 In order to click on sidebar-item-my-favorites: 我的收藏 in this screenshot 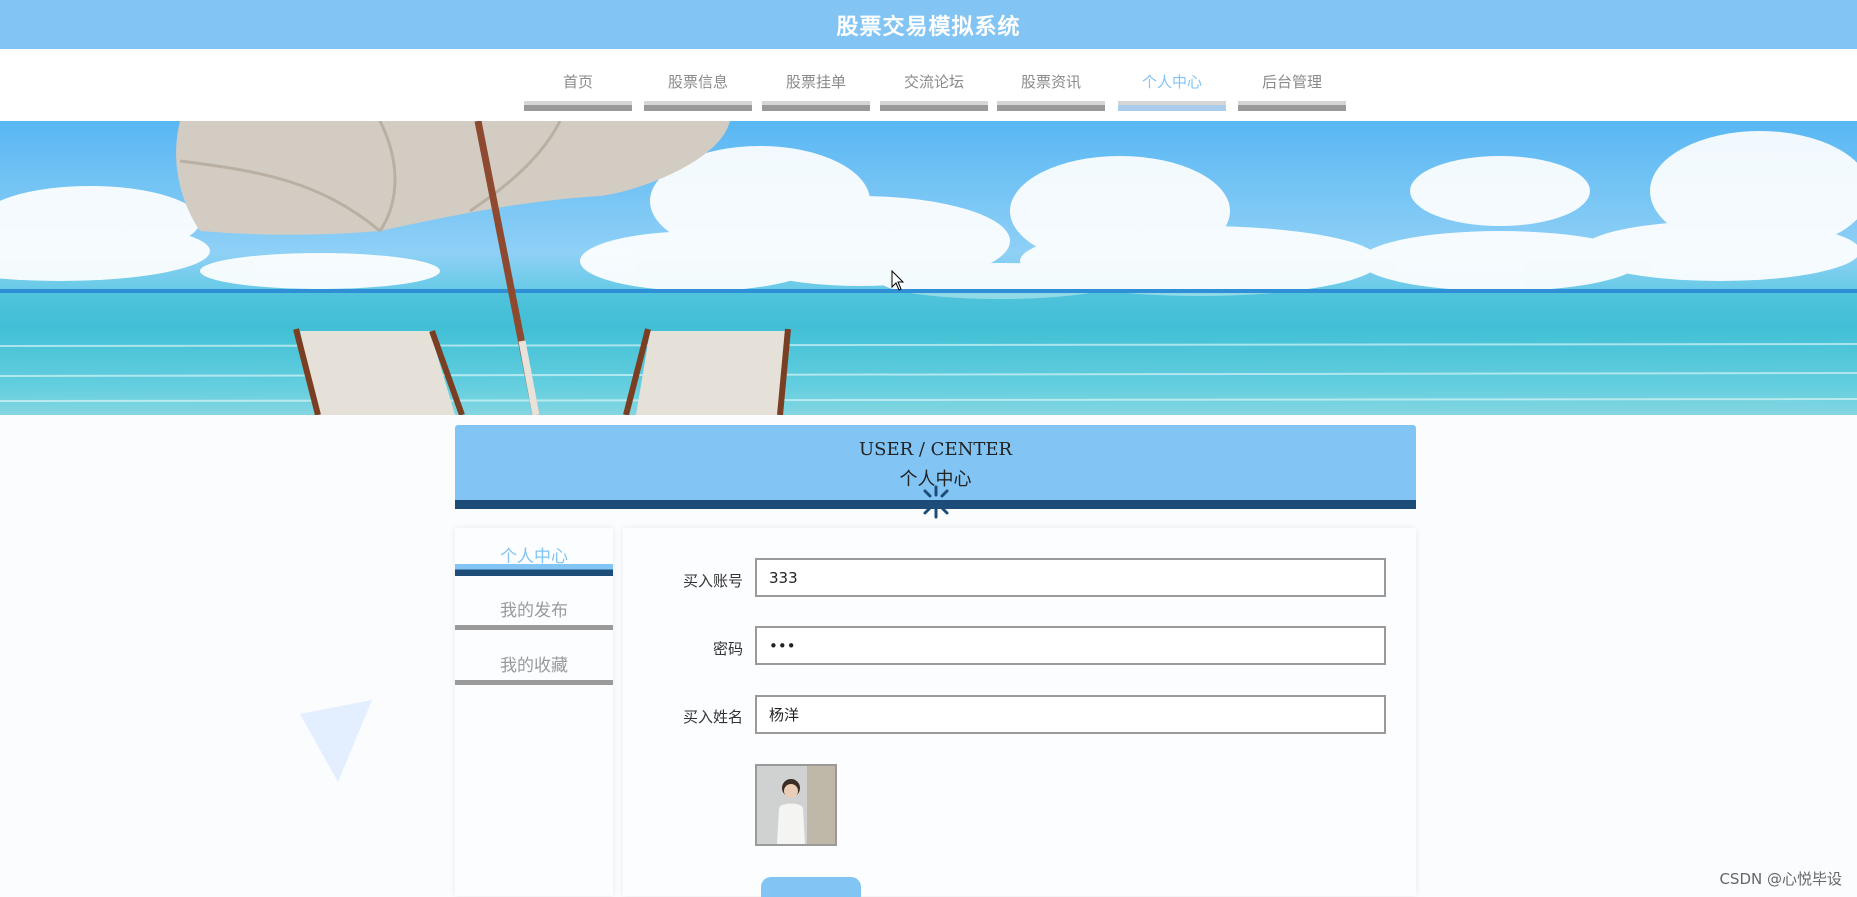, I will do `click(534, 661)`.